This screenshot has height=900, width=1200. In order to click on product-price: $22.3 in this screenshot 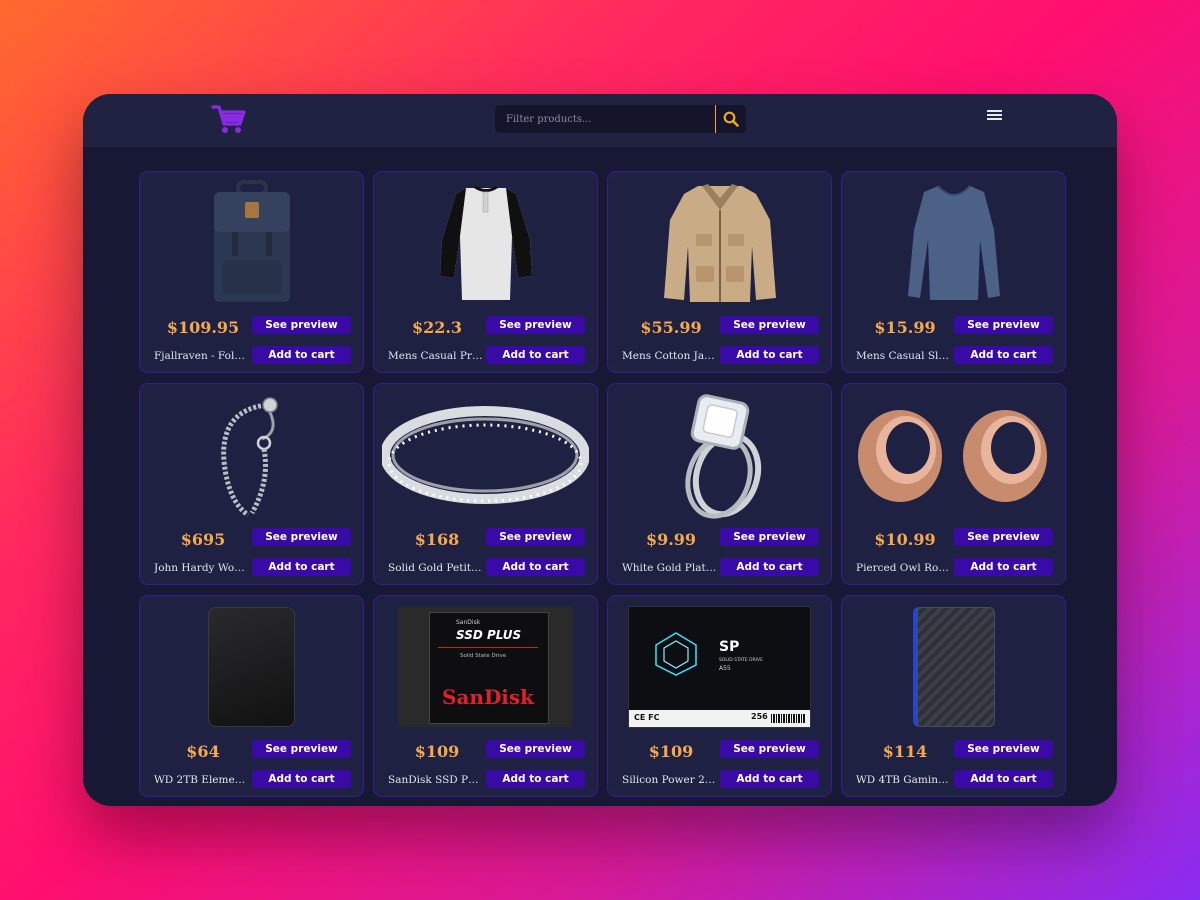, I will do `click(437, 327)`.